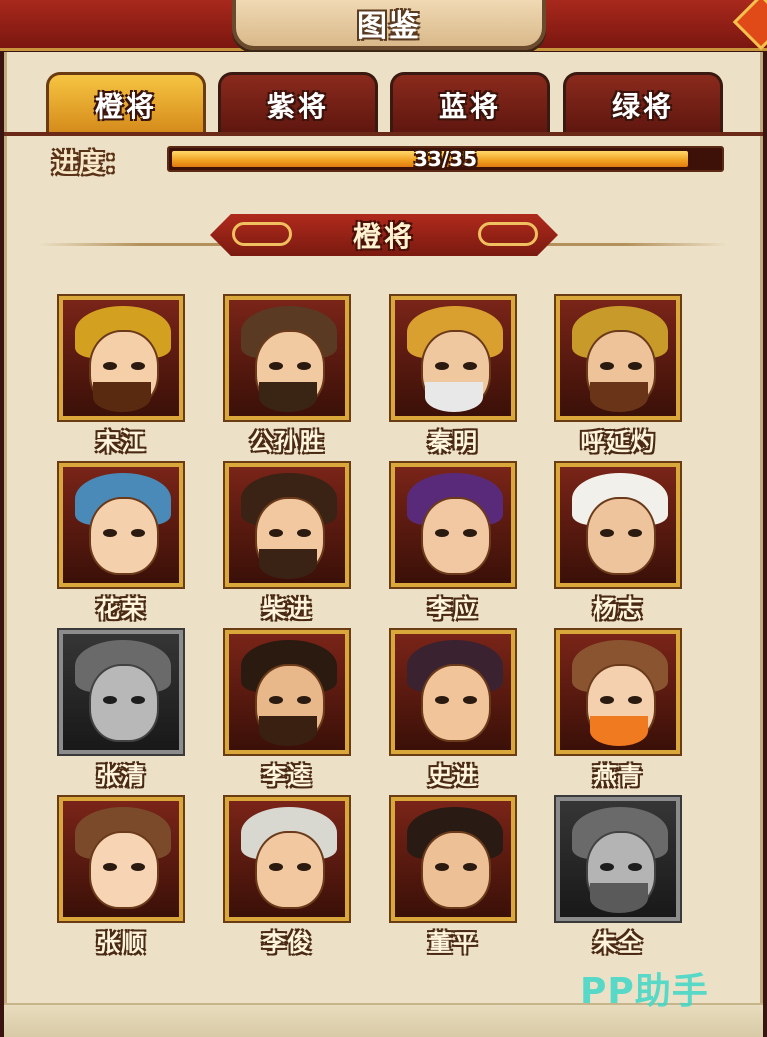  What do you see at coordinates (125, 106) in the screenshot?
I see `tab-label: 橙将` at bounding box center [125, 106].